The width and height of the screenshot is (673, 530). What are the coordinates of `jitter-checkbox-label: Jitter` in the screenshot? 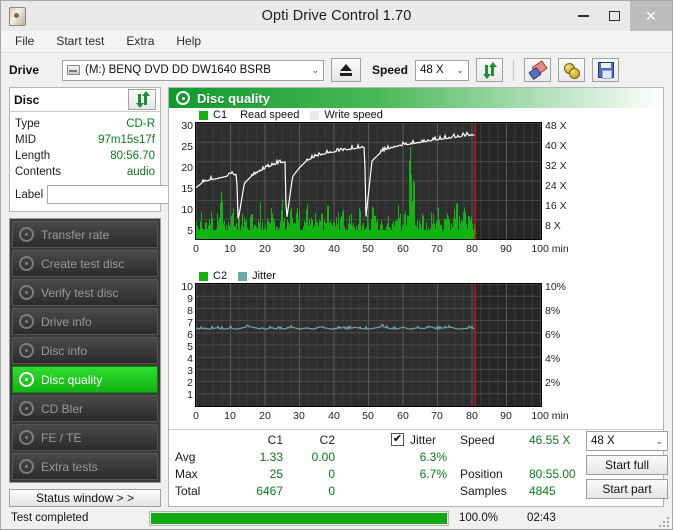 It's located at (423, 440).